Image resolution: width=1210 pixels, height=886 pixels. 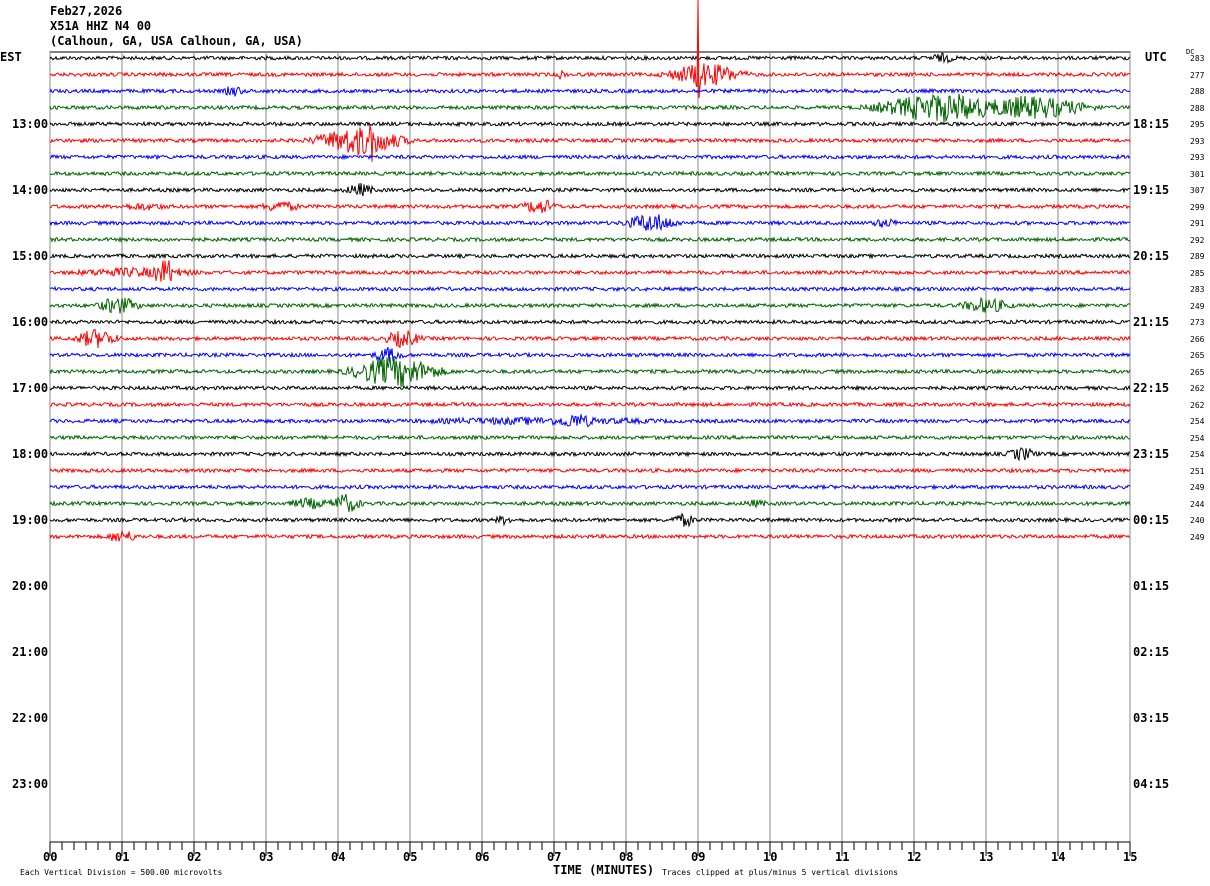 What do you see at coordinates (986, 857) in the screenshot?
I see `x-tick-label: 13` at bounding box center [986, 857].